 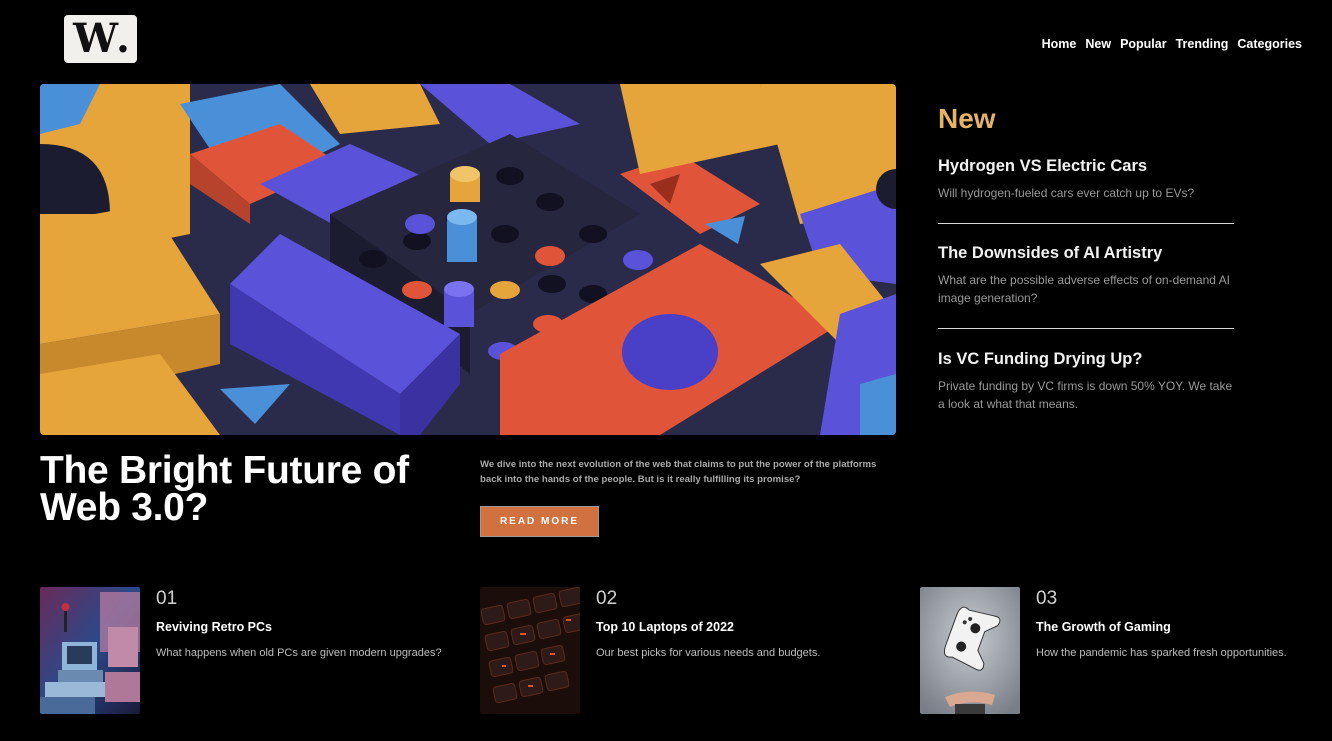 I want to click on card-number: 03, so click(x=1047, y=598).